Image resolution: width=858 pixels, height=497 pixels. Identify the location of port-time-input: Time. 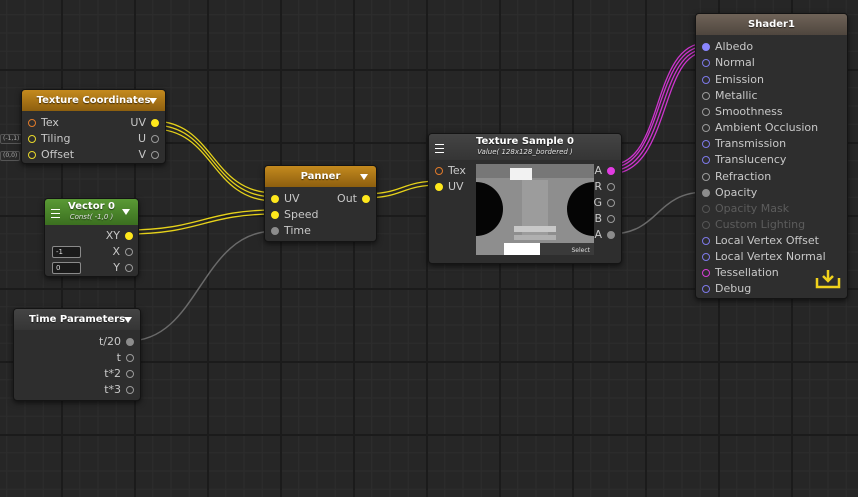
(291, 231).